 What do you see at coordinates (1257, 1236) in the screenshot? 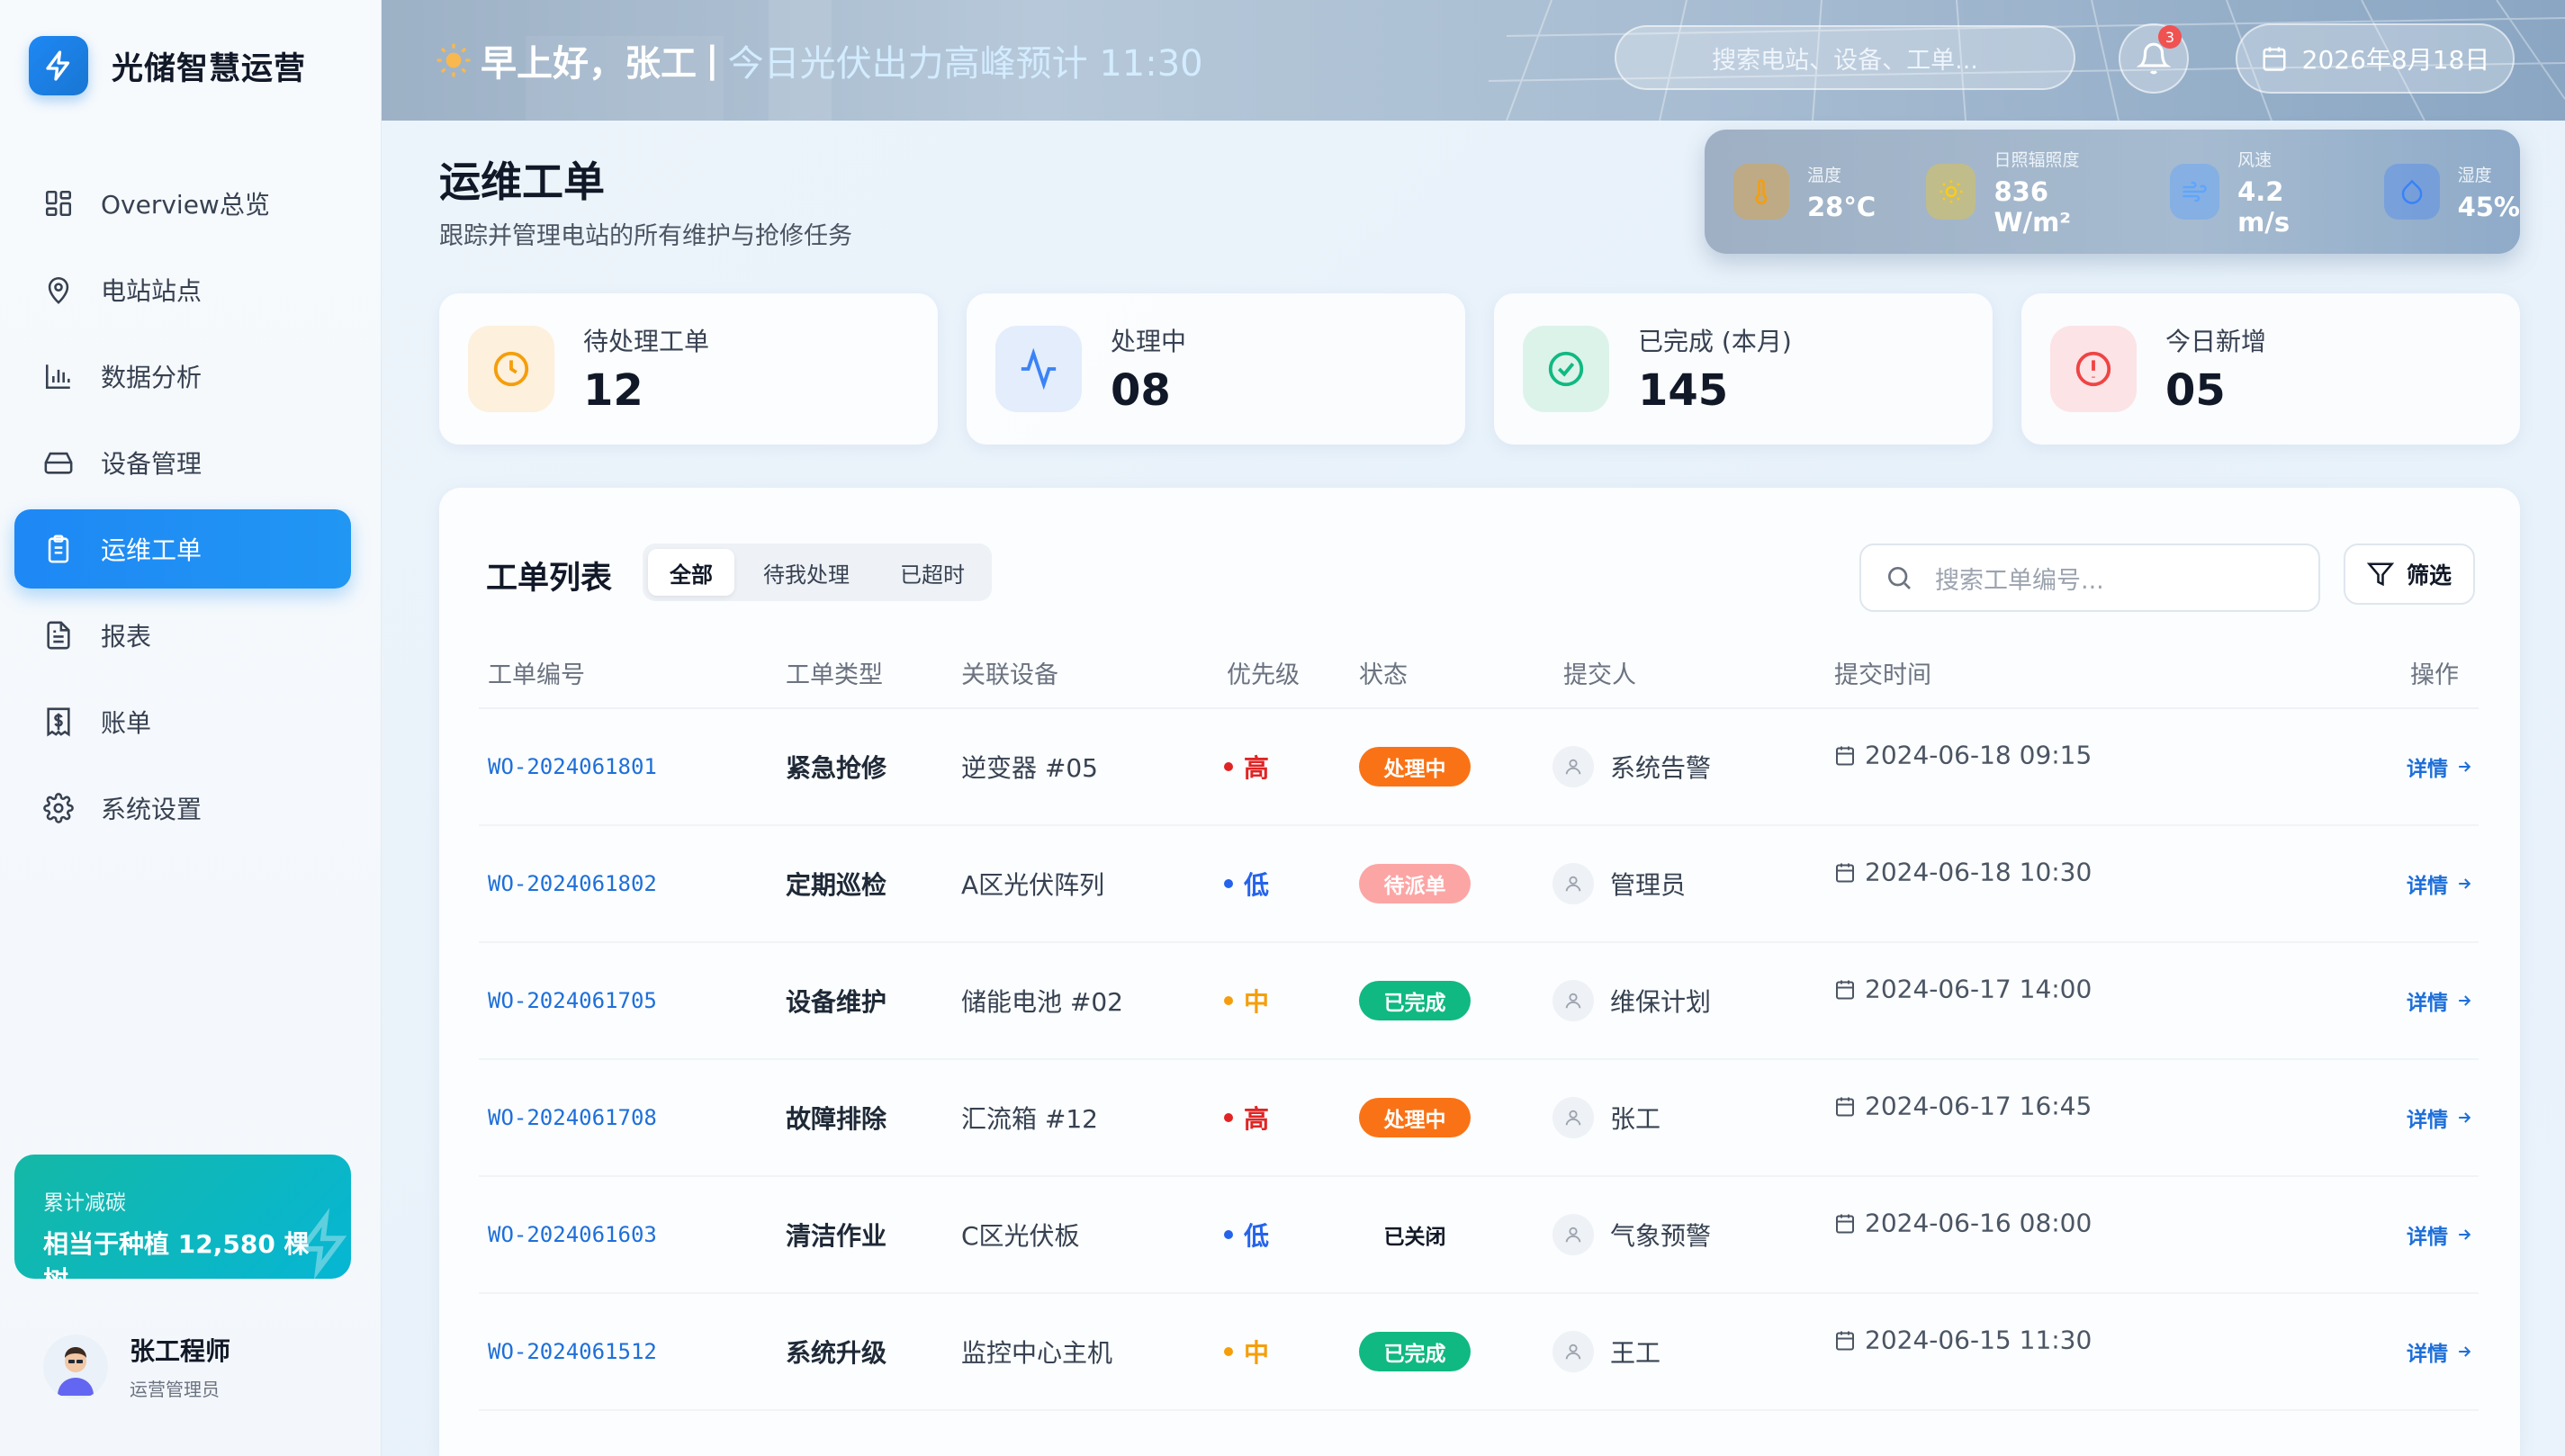
I see `priority-label: 低` at bounding box center [1257, 1236].